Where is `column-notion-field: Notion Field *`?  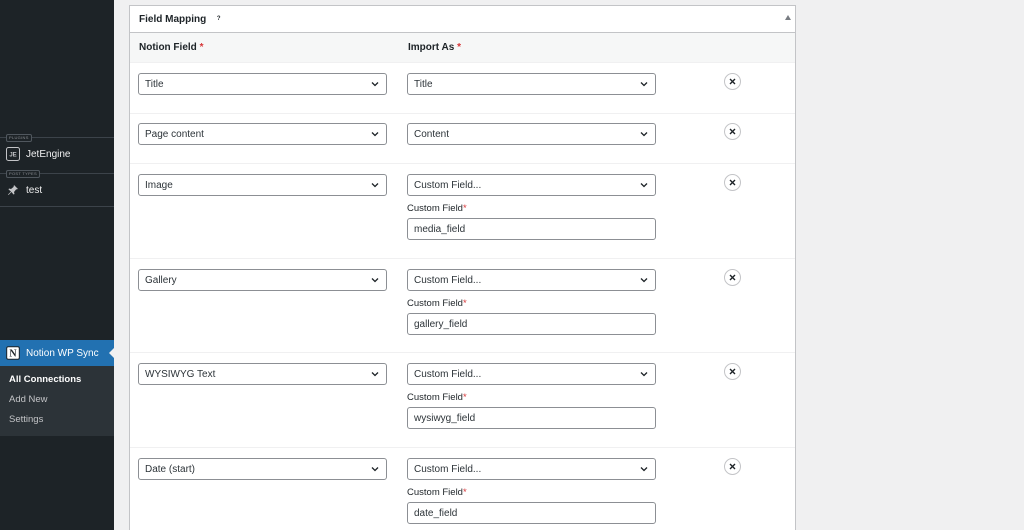 column-notion-field: Notion Field * is located at coordinates (171, 47).